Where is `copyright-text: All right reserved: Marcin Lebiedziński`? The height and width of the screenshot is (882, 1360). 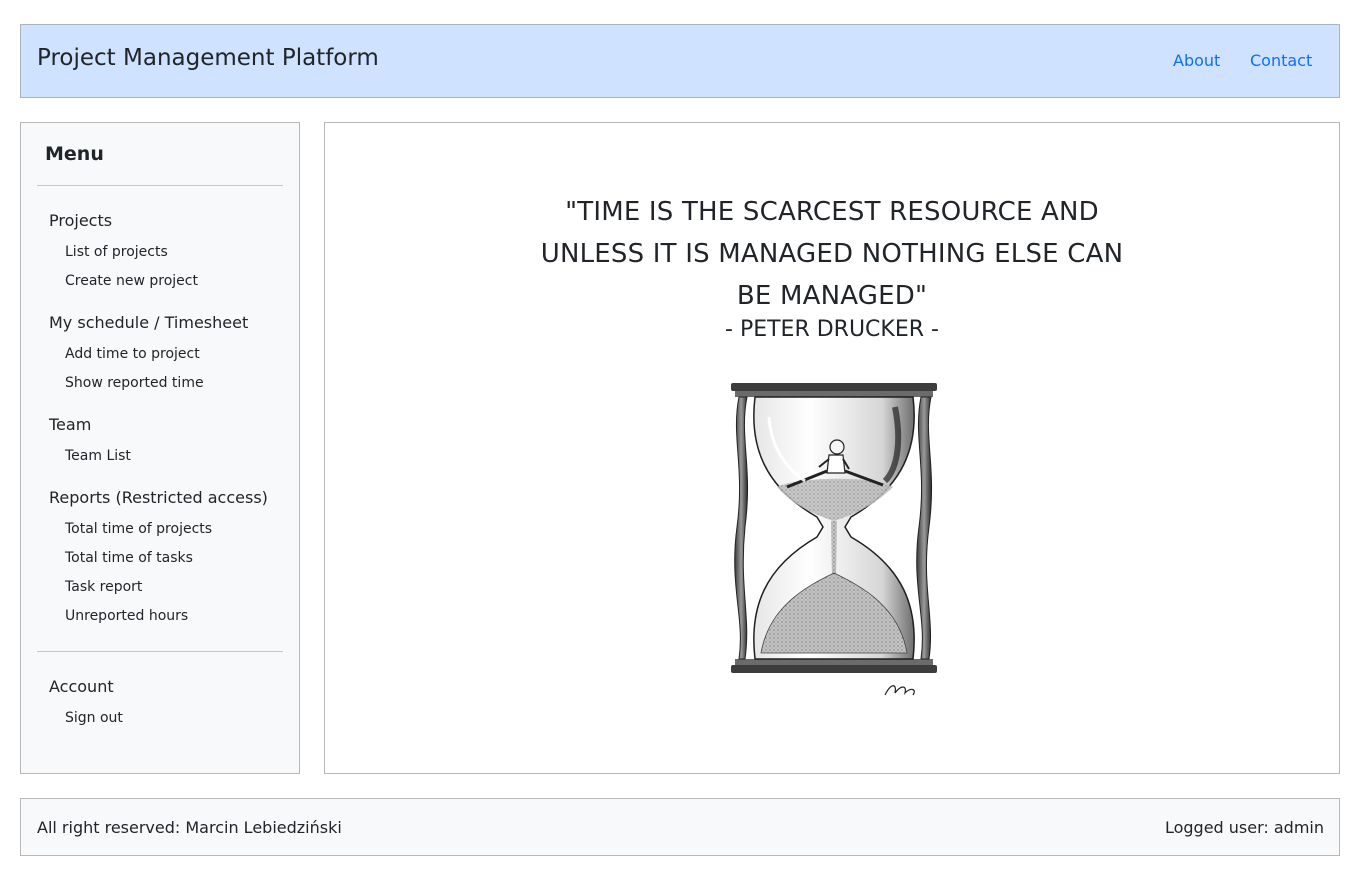
copyright-text: All right reserved: Marcin Lebiedziński is located at coordinates (189, 827).